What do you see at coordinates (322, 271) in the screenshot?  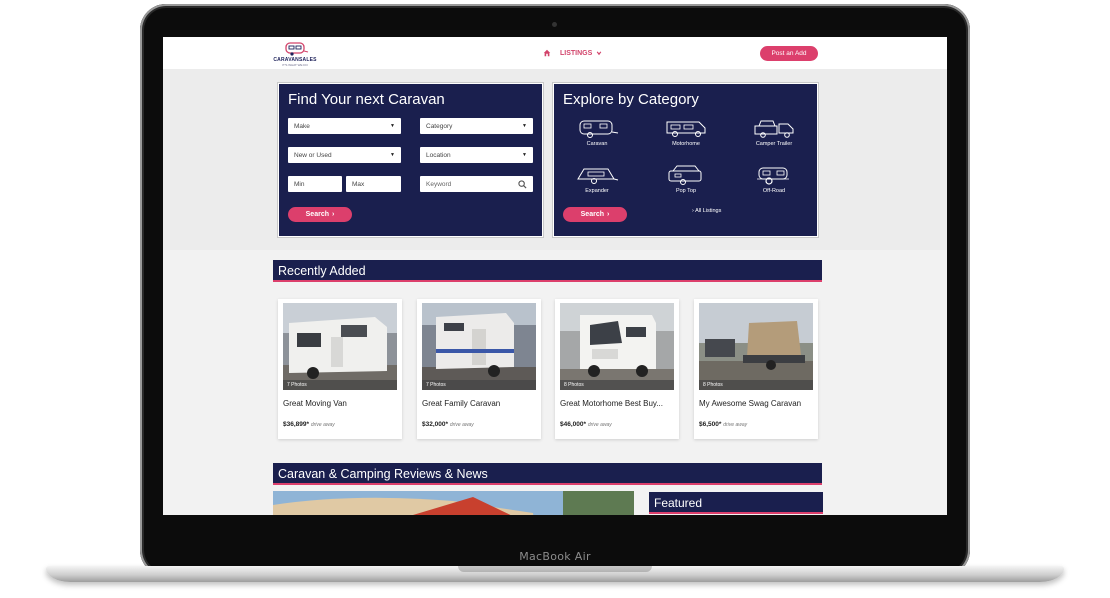 I see `recently-added-heading: Recently Added` at bounding box center [322, 271].